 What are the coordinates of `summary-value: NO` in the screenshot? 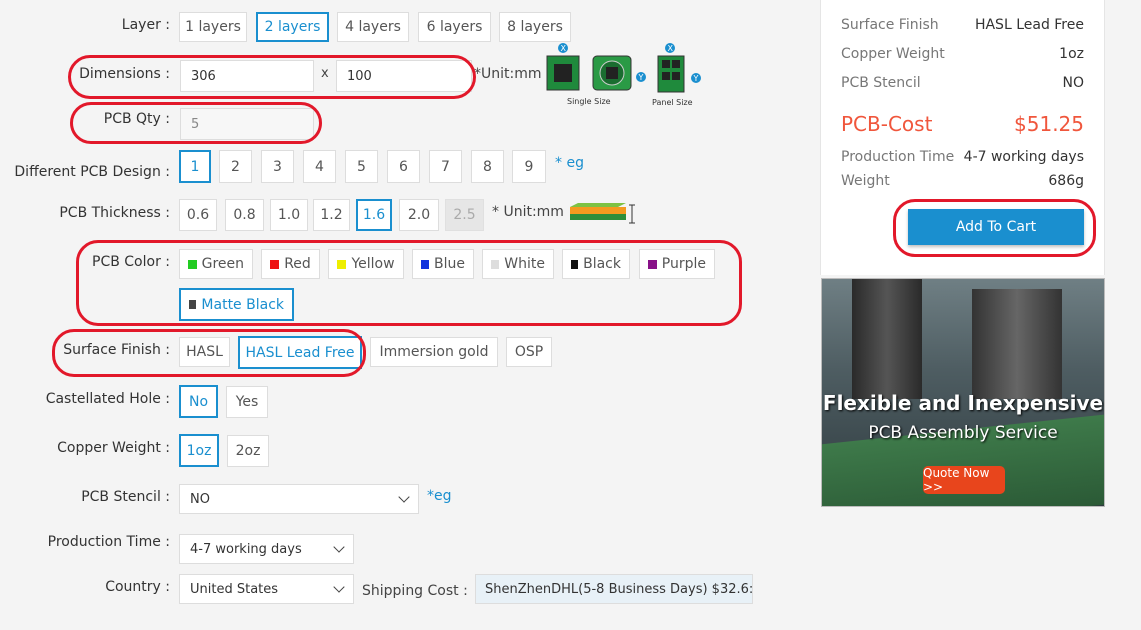 It's located at (1073, 83).